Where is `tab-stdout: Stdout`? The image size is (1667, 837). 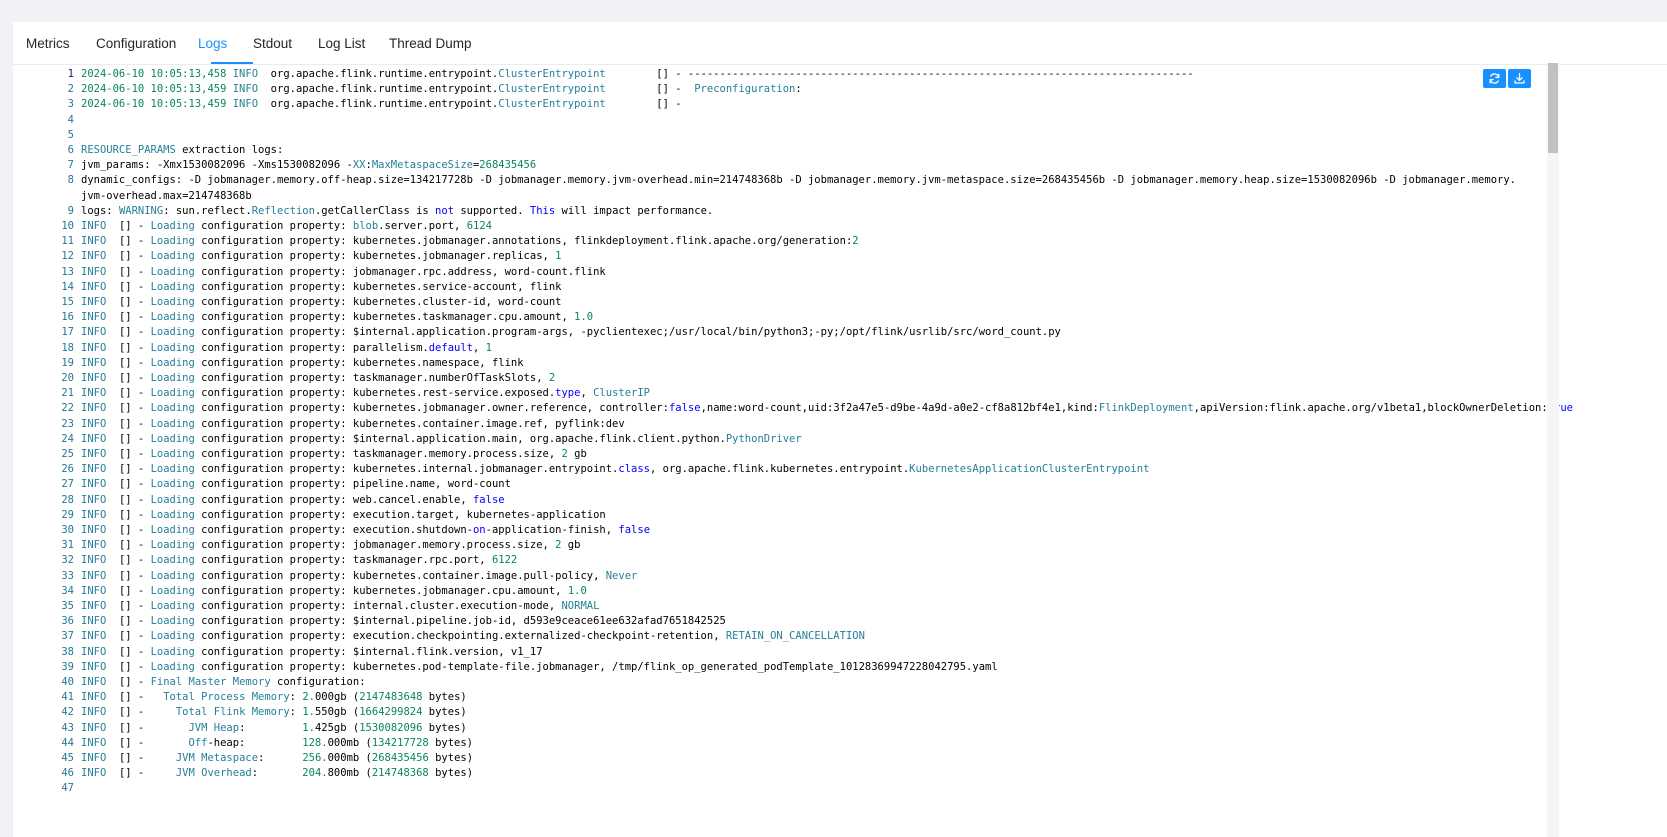 tab-stdout: Stdout is located at coordinates (272, 43).